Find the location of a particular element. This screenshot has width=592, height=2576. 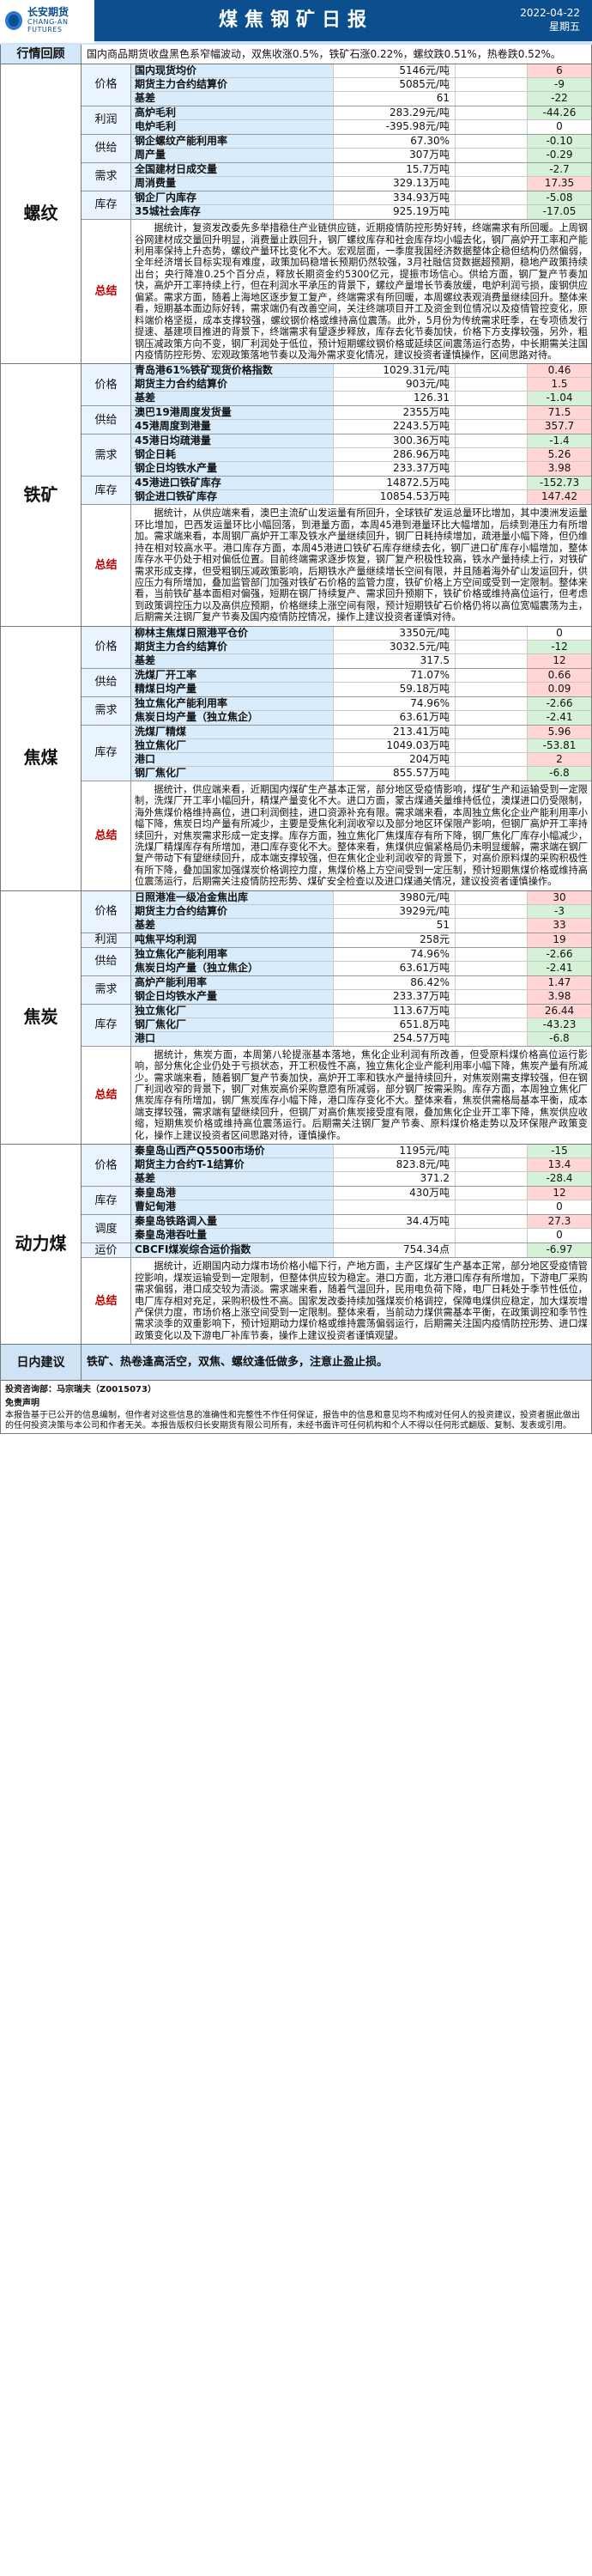

indicator-change: 12 is located at coordinates (559, 660).